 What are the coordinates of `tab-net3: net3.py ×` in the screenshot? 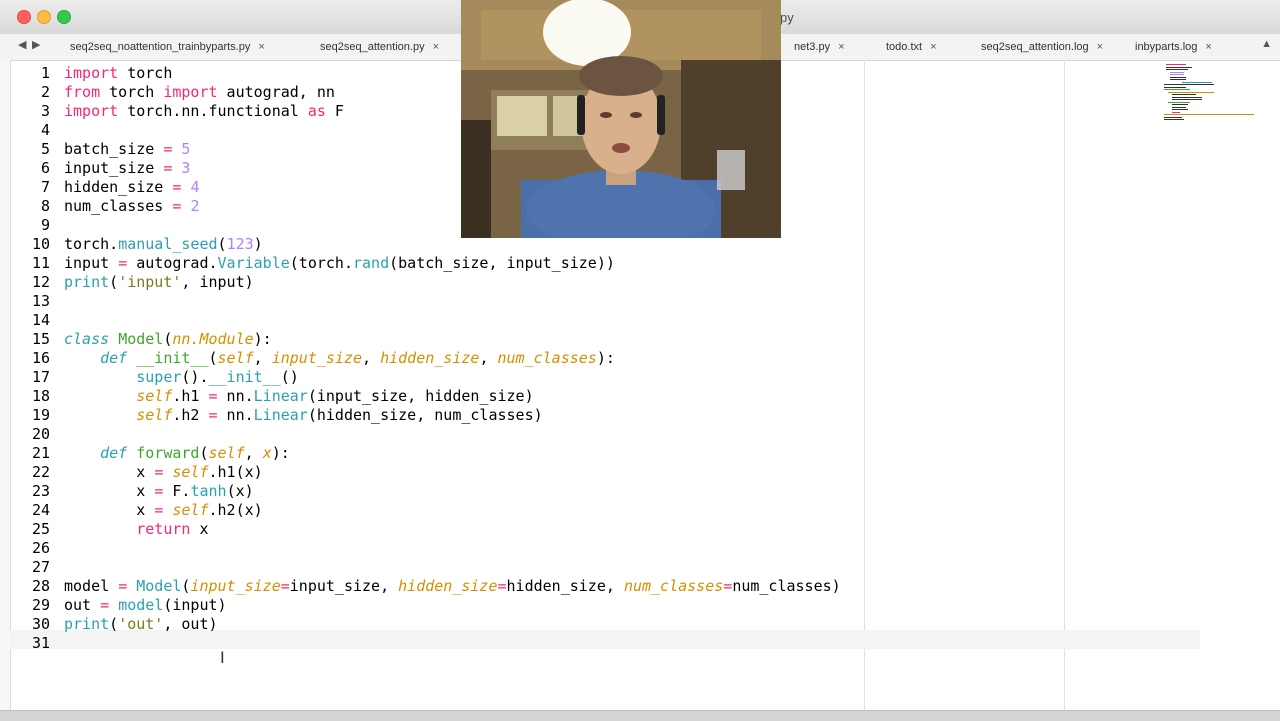 It's located at (819, 47).